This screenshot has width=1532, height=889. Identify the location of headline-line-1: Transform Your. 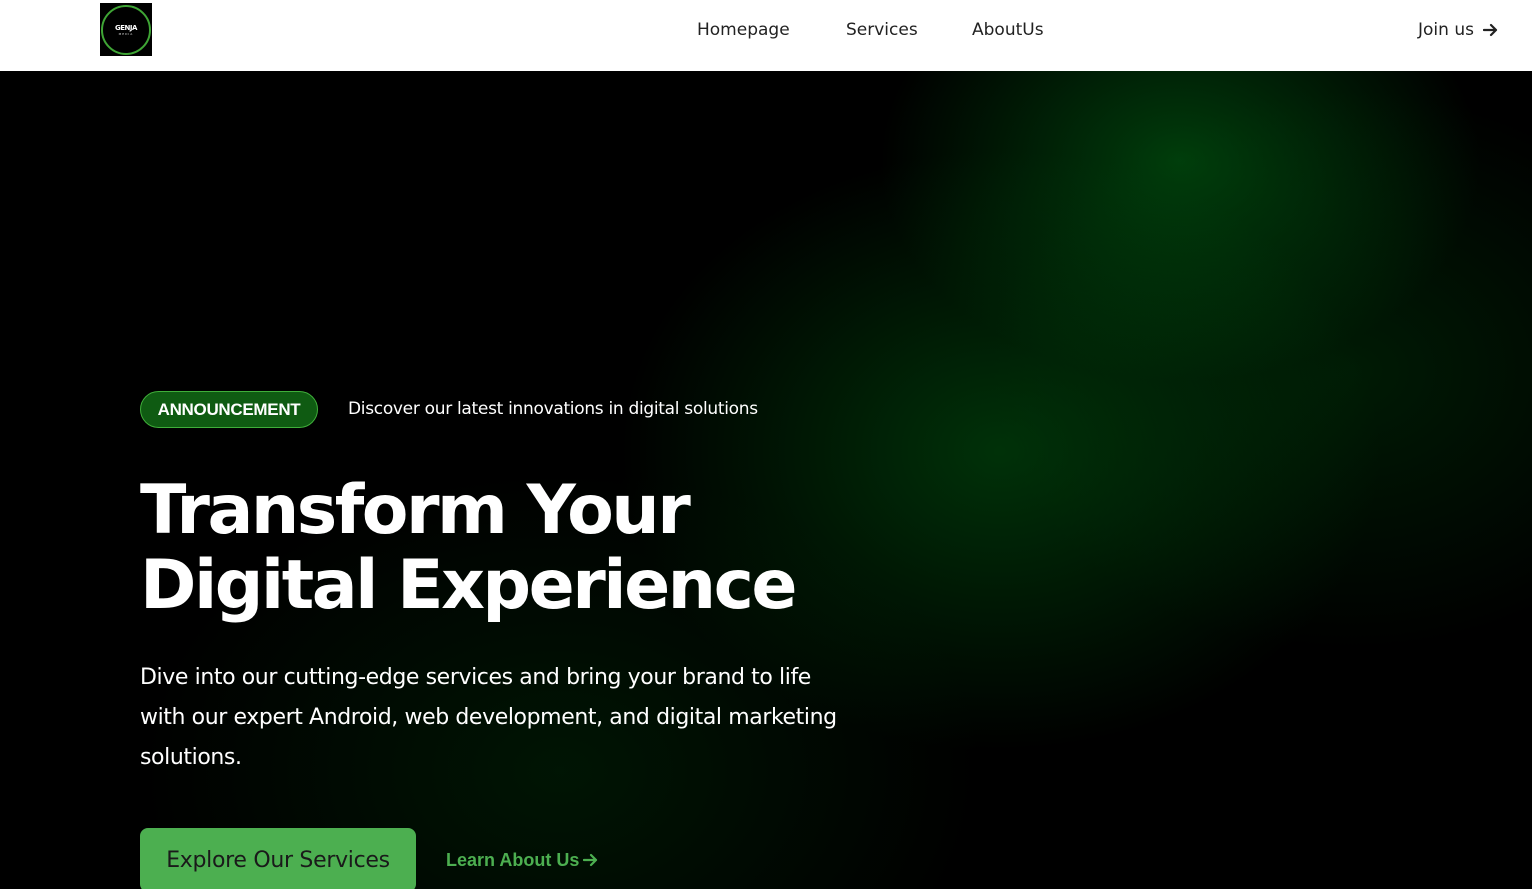
(415, 510).